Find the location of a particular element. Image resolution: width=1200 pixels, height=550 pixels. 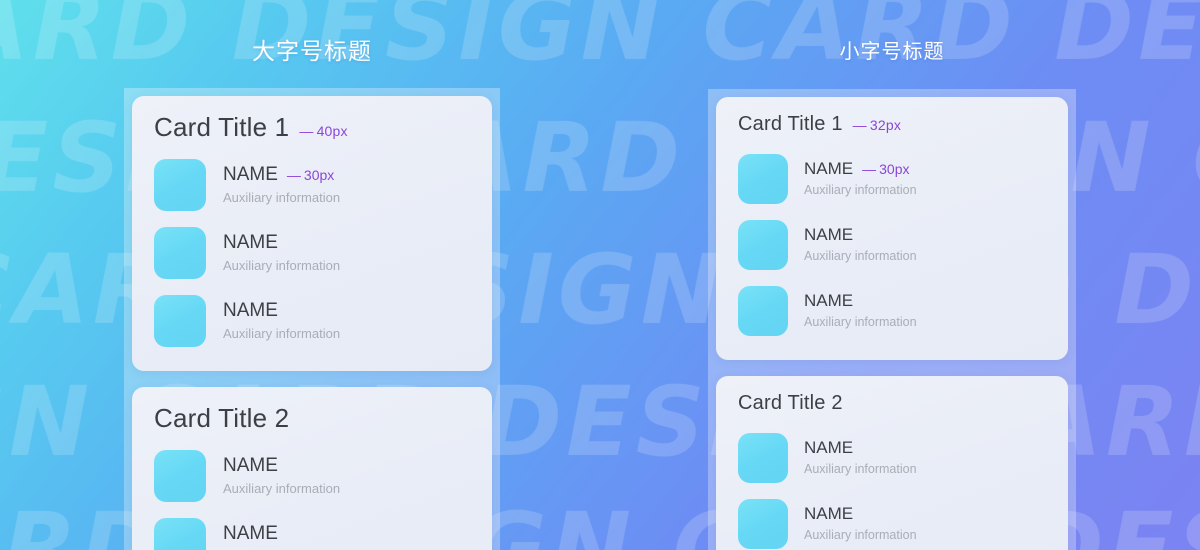

list-item: NAMEAuxiliary information is located at coordinates (313, 531).